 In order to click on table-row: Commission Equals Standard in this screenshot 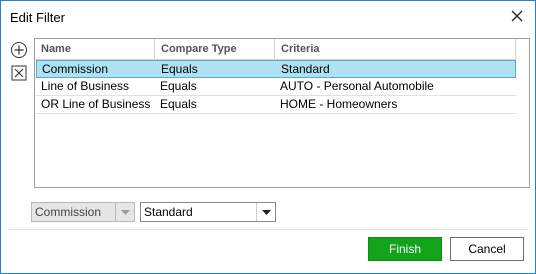, I will do `click(276, 69)`.